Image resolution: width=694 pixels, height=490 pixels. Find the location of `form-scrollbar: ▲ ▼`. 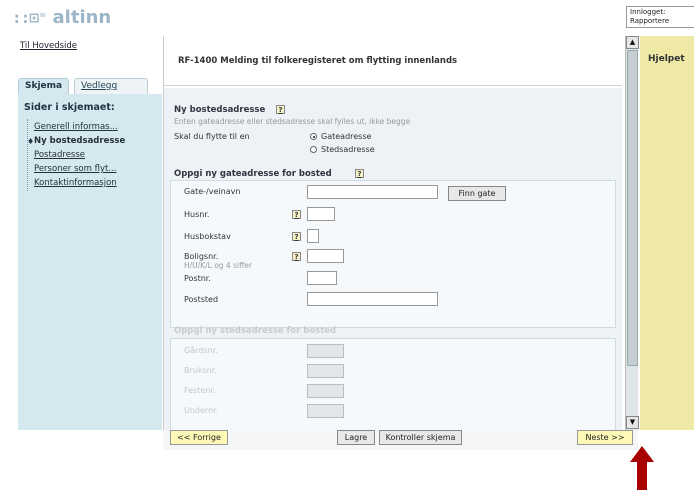

form-scrollbar: ▲ ▼ is located at coordinates (632, 233).